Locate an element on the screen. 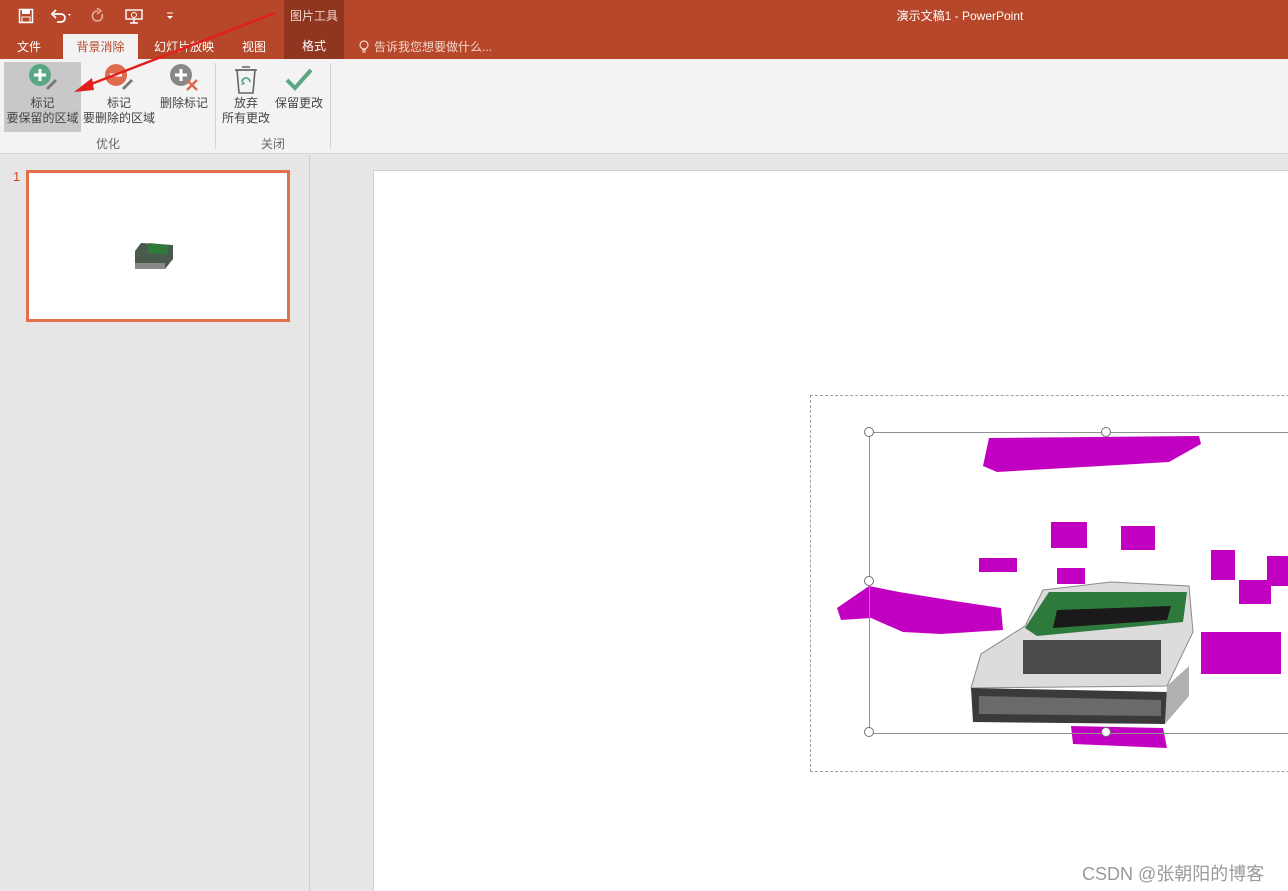  delete-mark-icon is located at coordinates (184, 79).